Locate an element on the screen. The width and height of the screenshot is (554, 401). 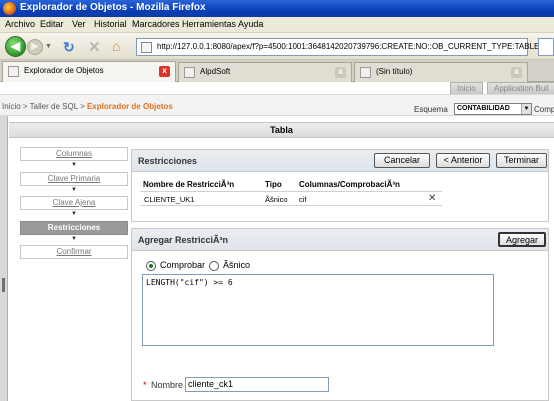
wizard-step-columnas: Columnas is located at coordinates (74, 154).